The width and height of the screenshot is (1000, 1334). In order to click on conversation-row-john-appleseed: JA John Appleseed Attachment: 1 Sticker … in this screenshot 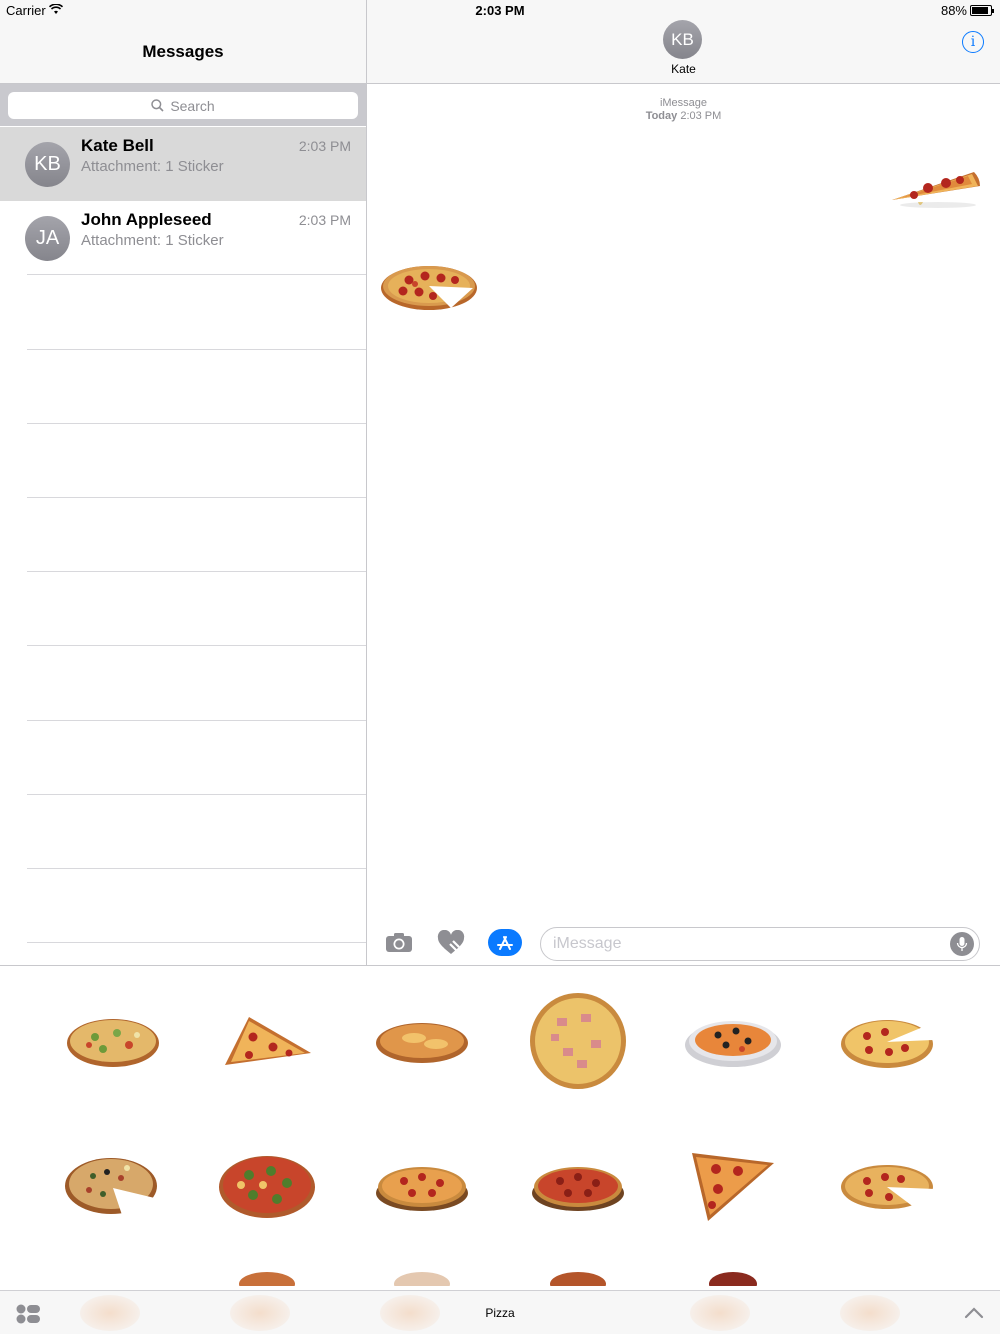, I will do `click(183, 238)`.